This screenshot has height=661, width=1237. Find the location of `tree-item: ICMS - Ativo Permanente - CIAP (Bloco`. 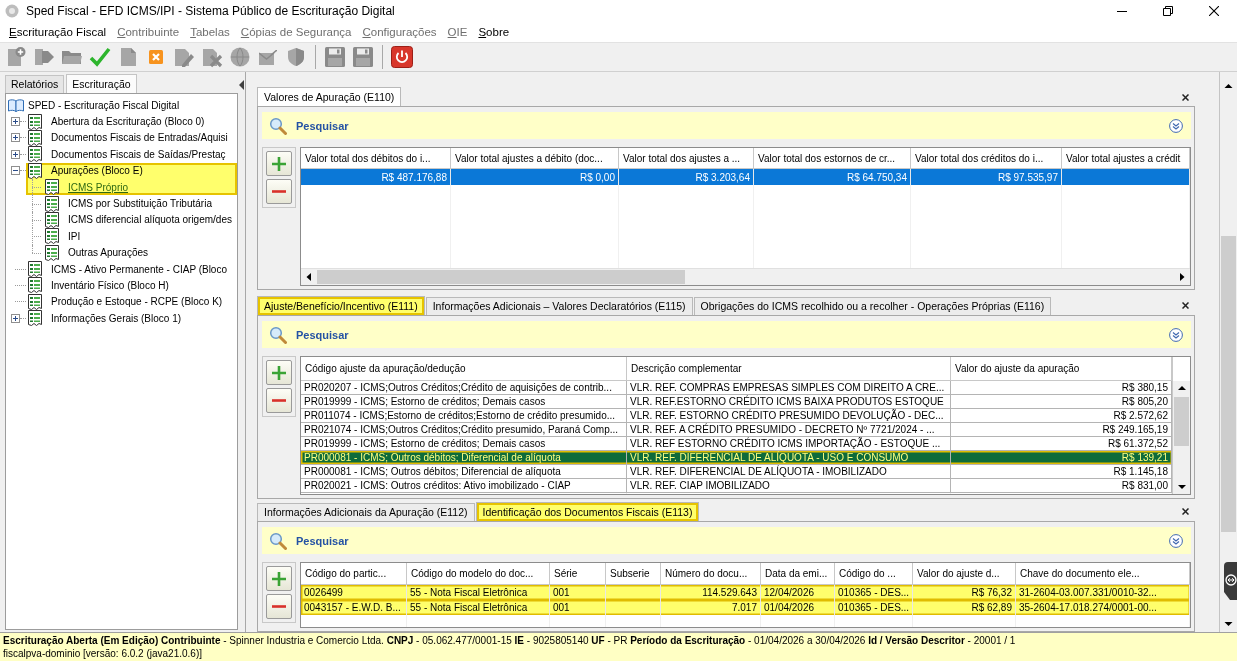

tree-item: ICMS - Ativo Permanente - CIAP (Bloco is located at coordinates (131, 269).